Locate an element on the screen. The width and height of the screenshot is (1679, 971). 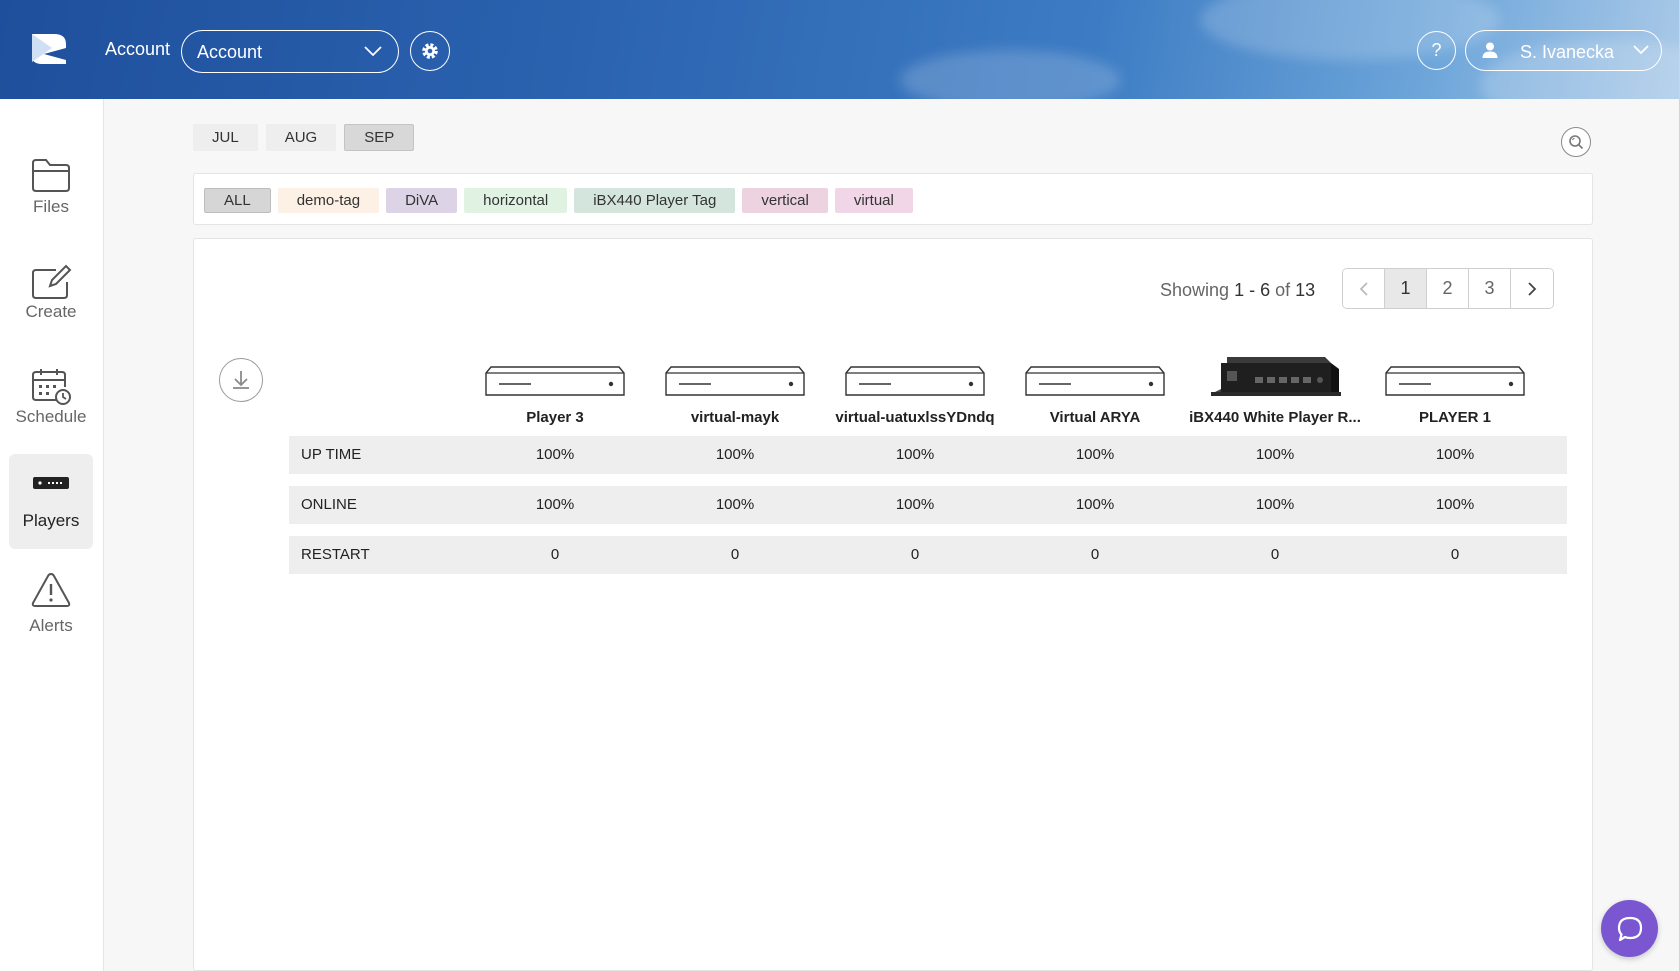
range-start: 1 is located at coordinates (1239, 290).